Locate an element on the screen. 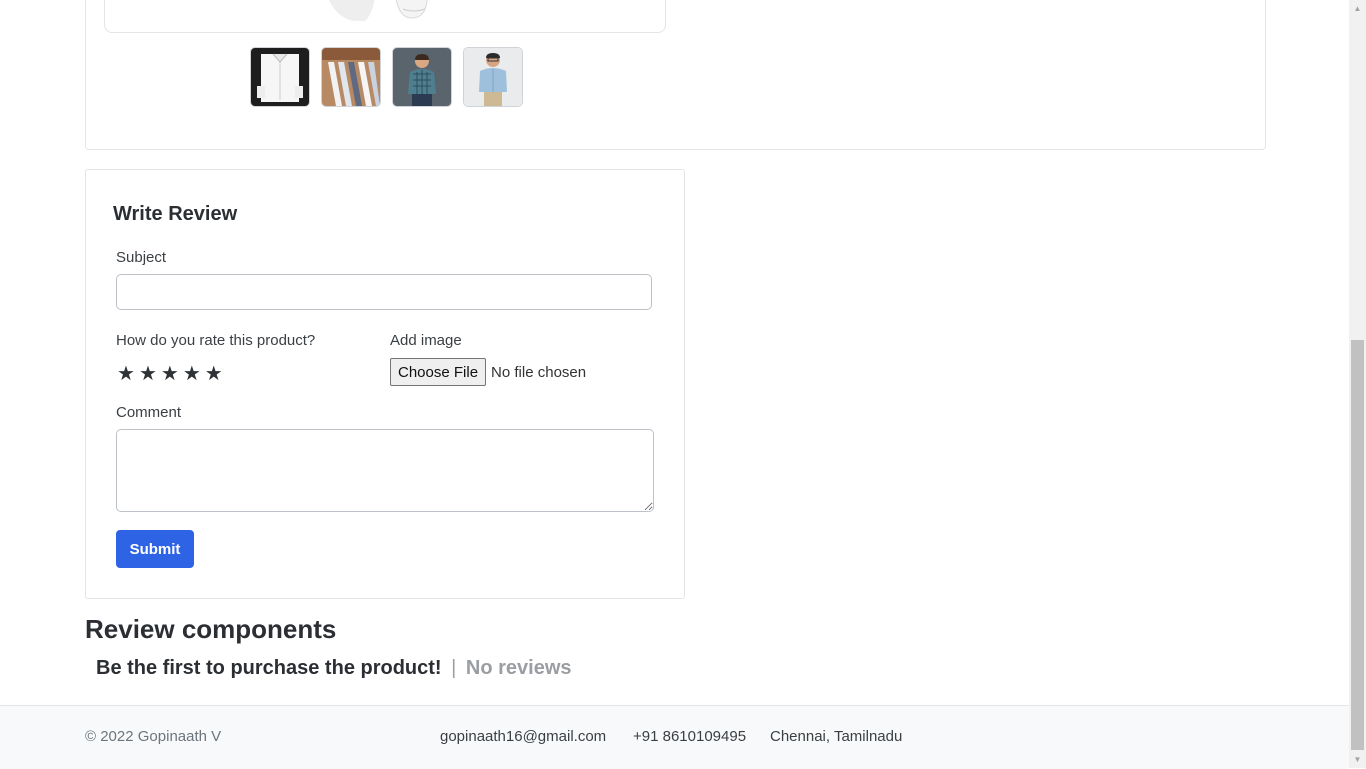 This screenshot has width=1366, height=769. white-shirt-folded-image is located at coordinates (280, 77).